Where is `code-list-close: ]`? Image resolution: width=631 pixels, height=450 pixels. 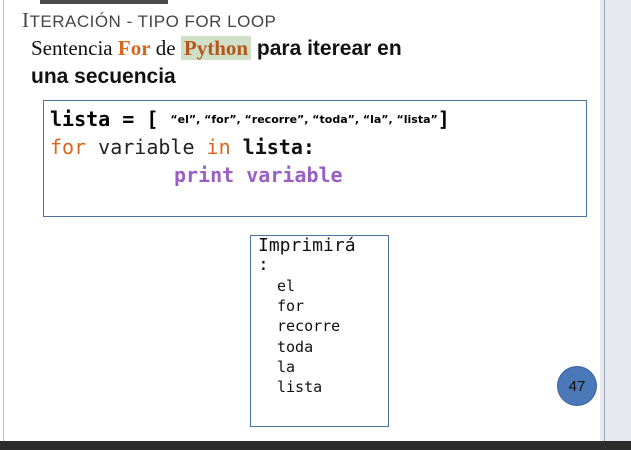 code-list-close: ] is located at coordinates (443, 119).